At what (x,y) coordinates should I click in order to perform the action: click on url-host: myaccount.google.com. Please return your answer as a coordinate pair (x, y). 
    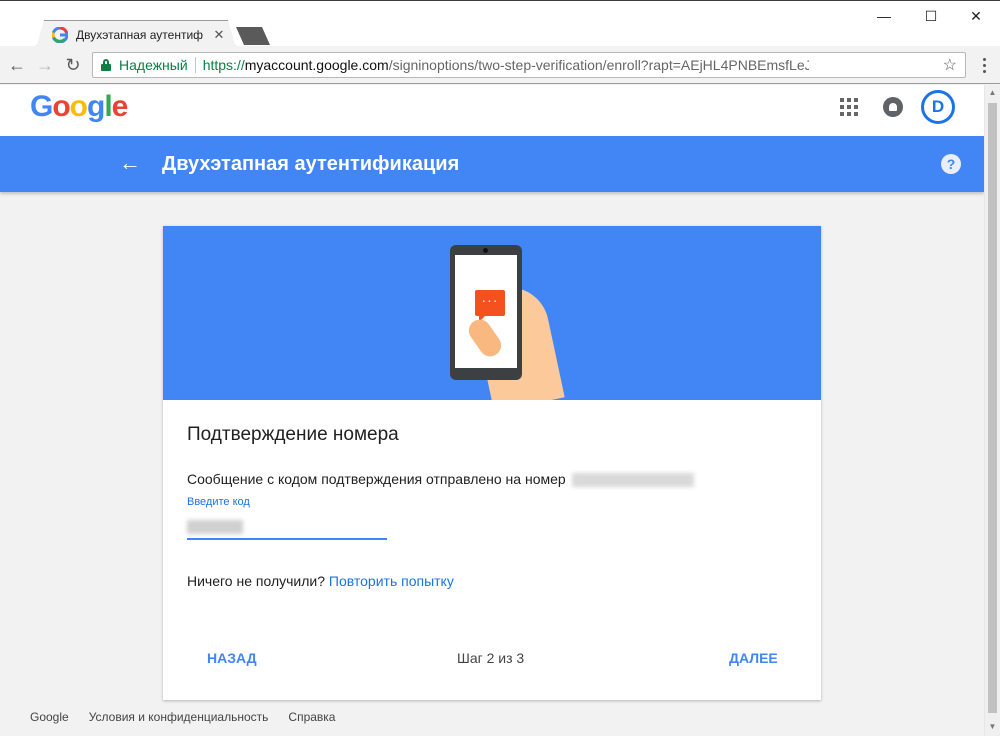
    Looking at the image, I should click on (316, 65).